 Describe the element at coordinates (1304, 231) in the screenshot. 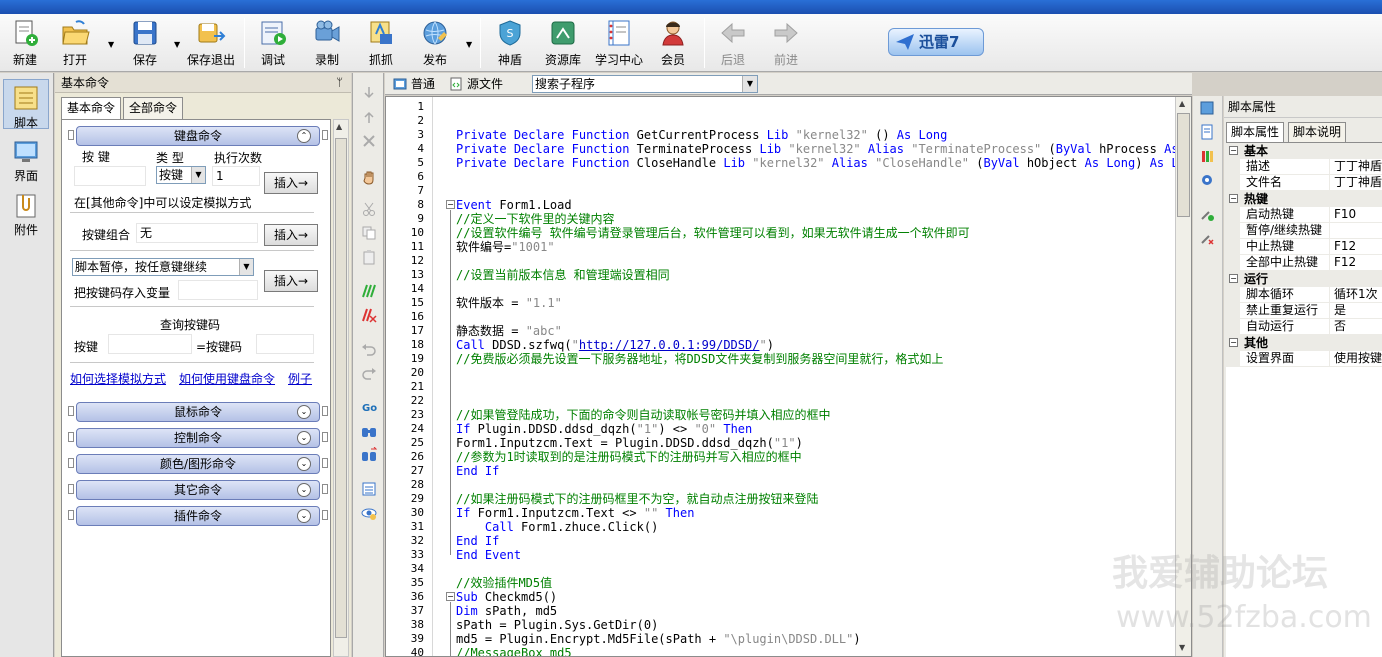

I see `property-row: 暂停/继续热键` at that location.